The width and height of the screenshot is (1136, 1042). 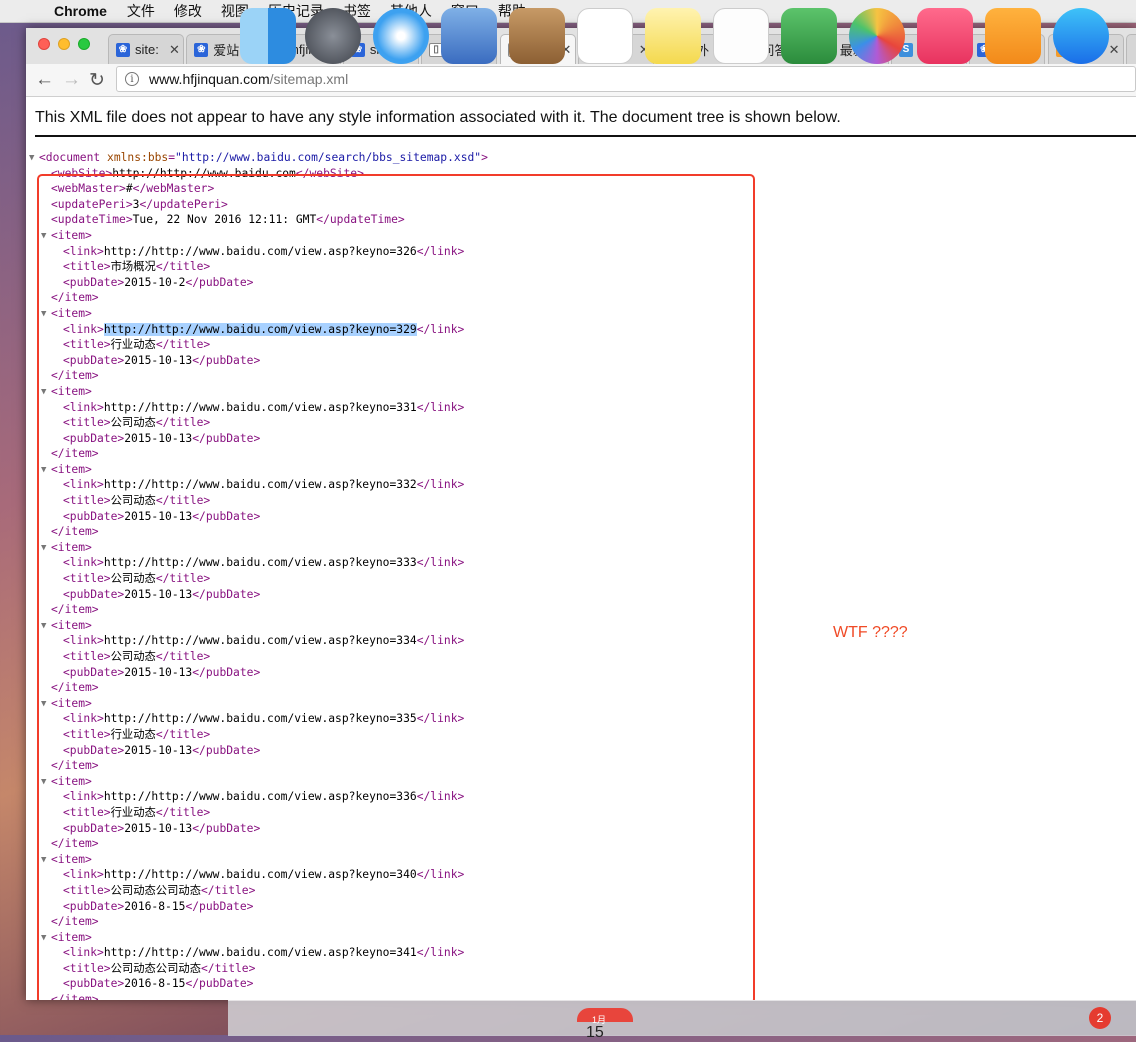 I want to click on minimize-window-button, so click(x=64, y=44).